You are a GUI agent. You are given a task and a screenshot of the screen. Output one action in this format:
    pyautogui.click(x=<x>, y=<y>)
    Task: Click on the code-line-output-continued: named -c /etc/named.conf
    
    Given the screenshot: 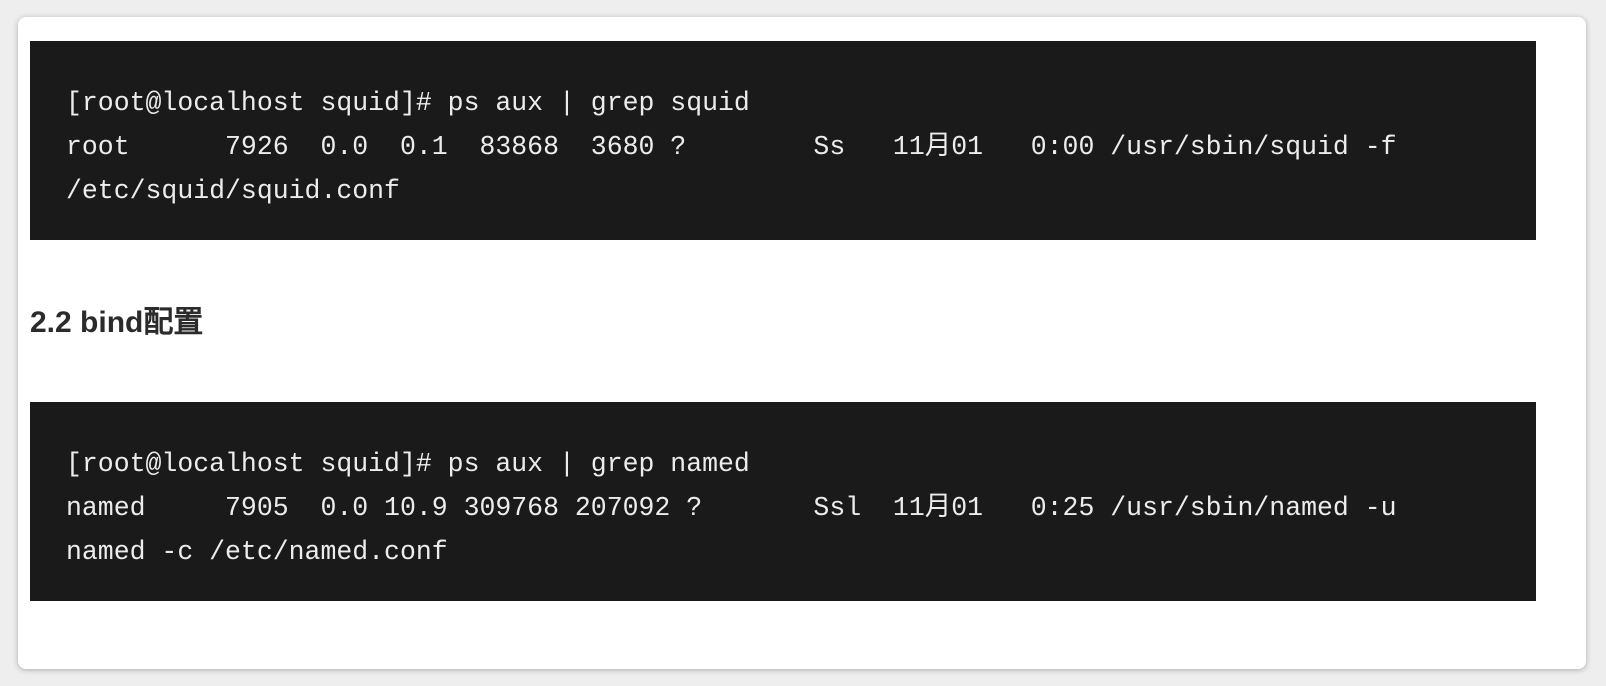 What is the action you would take?
    pyautogui.click(x=257, y=552)
    